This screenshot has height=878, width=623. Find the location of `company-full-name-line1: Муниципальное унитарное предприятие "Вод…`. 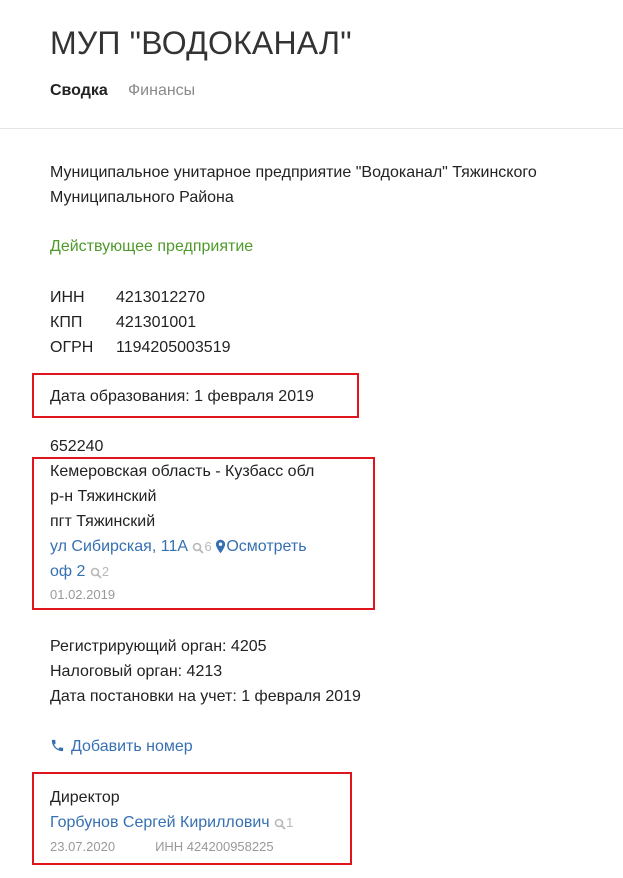

company-full-name-line1: Муниципальное унитарное предприятие "Вод… is located at coordinates (293, 172).